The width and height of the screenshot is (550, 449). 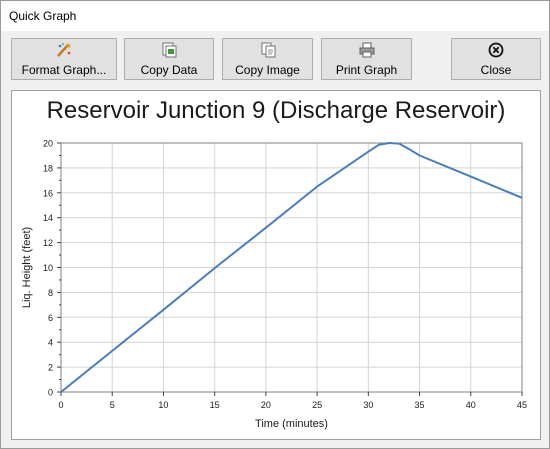 What do you see at coordinates (50, 393) in the screenshot?
I see `y-tick-label: 0` at bounding box center [50, 393].